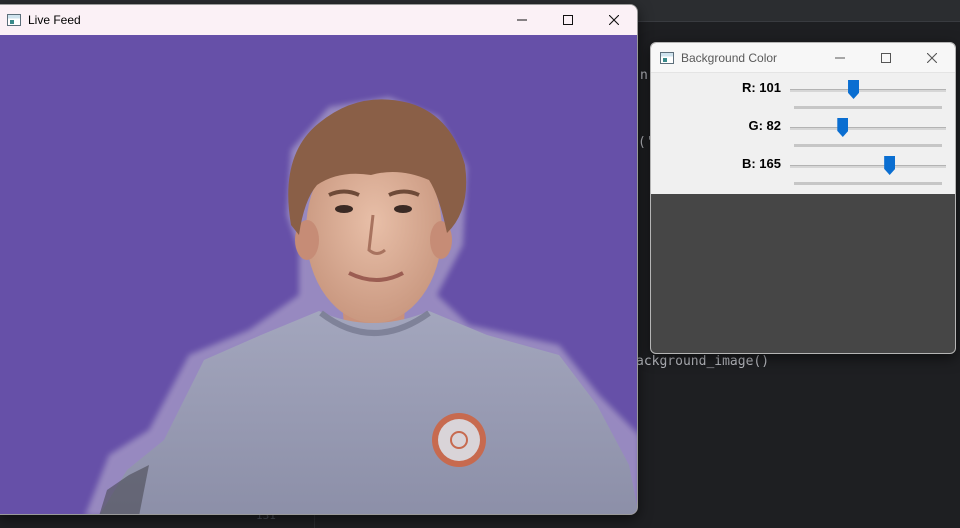  What do you see at coordinates (803, 58) in the screenshot?
I see `background-color-titlebar: Background Color` at bounding box center [803, 58].